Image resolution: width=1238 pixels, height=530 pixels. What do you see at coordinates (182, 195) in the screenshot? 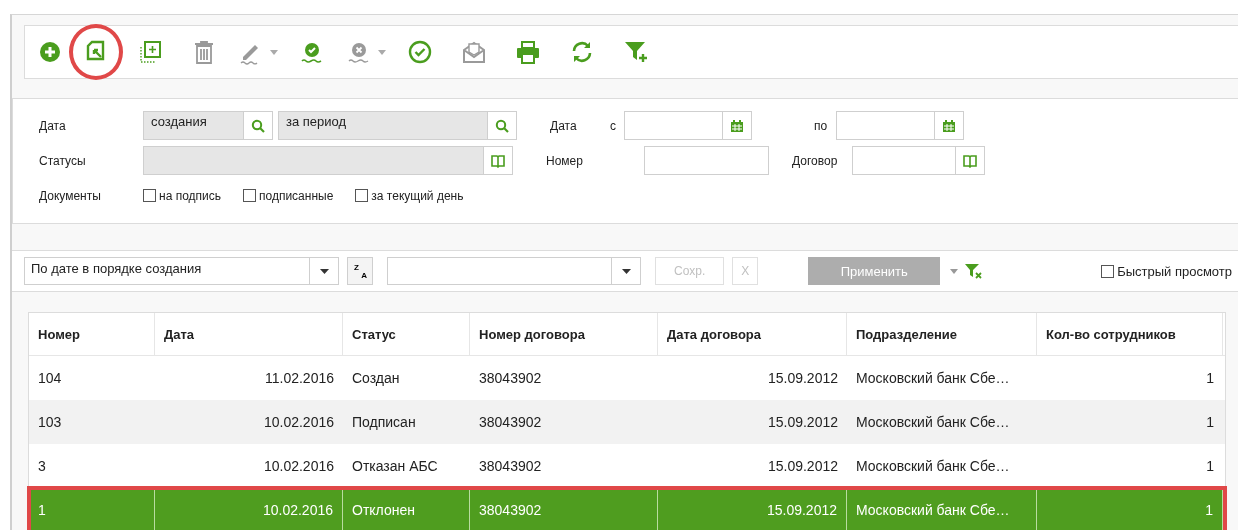
I see `document-checkbox: на подпись` at bounding box center [182, 195].